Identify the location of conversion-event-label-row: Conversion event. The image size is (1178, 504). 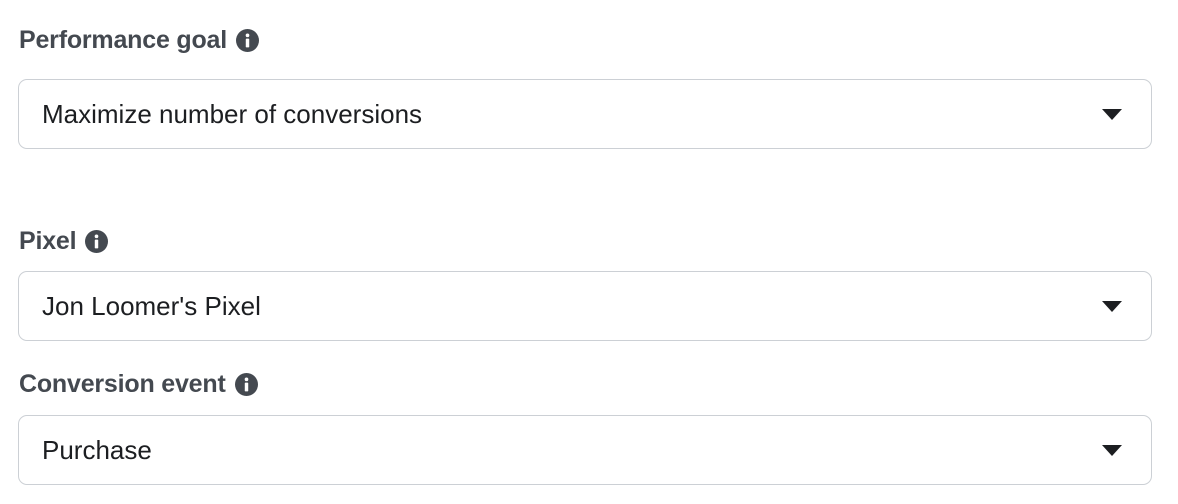
(138, 384).